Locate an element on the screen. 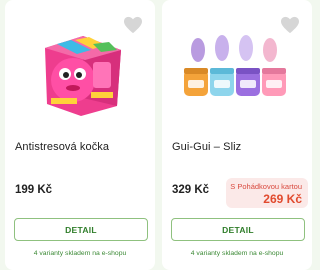  promo-label: S Pohádkovou kartou is located at coordinates (266, 186).